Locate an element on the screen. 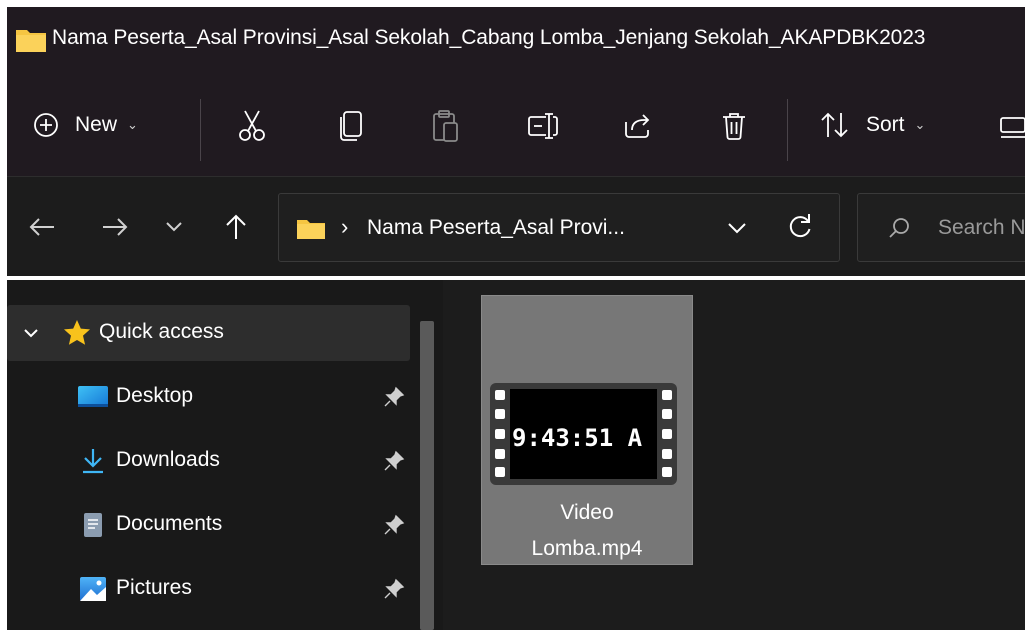 The width and height of the screenshot is (1025, 630). search-input: Search N is located at coordinates (941, 227).